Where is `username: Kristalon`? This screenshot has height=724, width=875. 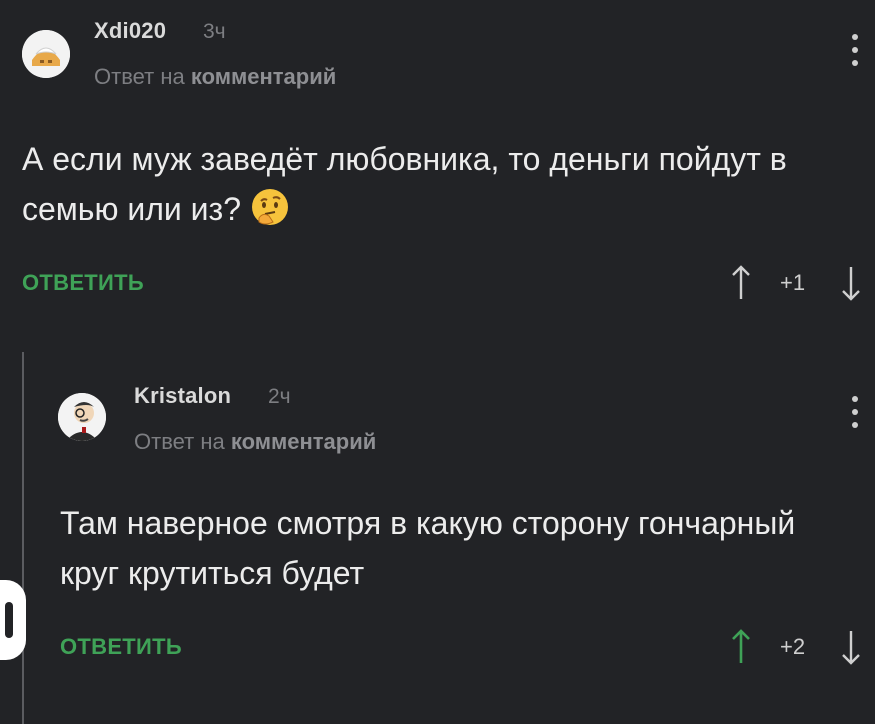
username: Kristalon is located at coordinates (182, 396).